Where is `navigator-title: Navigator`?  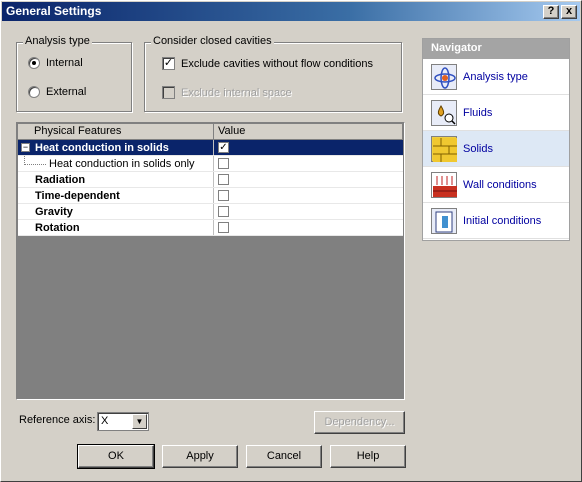 navigator-title: Navigator is located at coordinates (496, 49).